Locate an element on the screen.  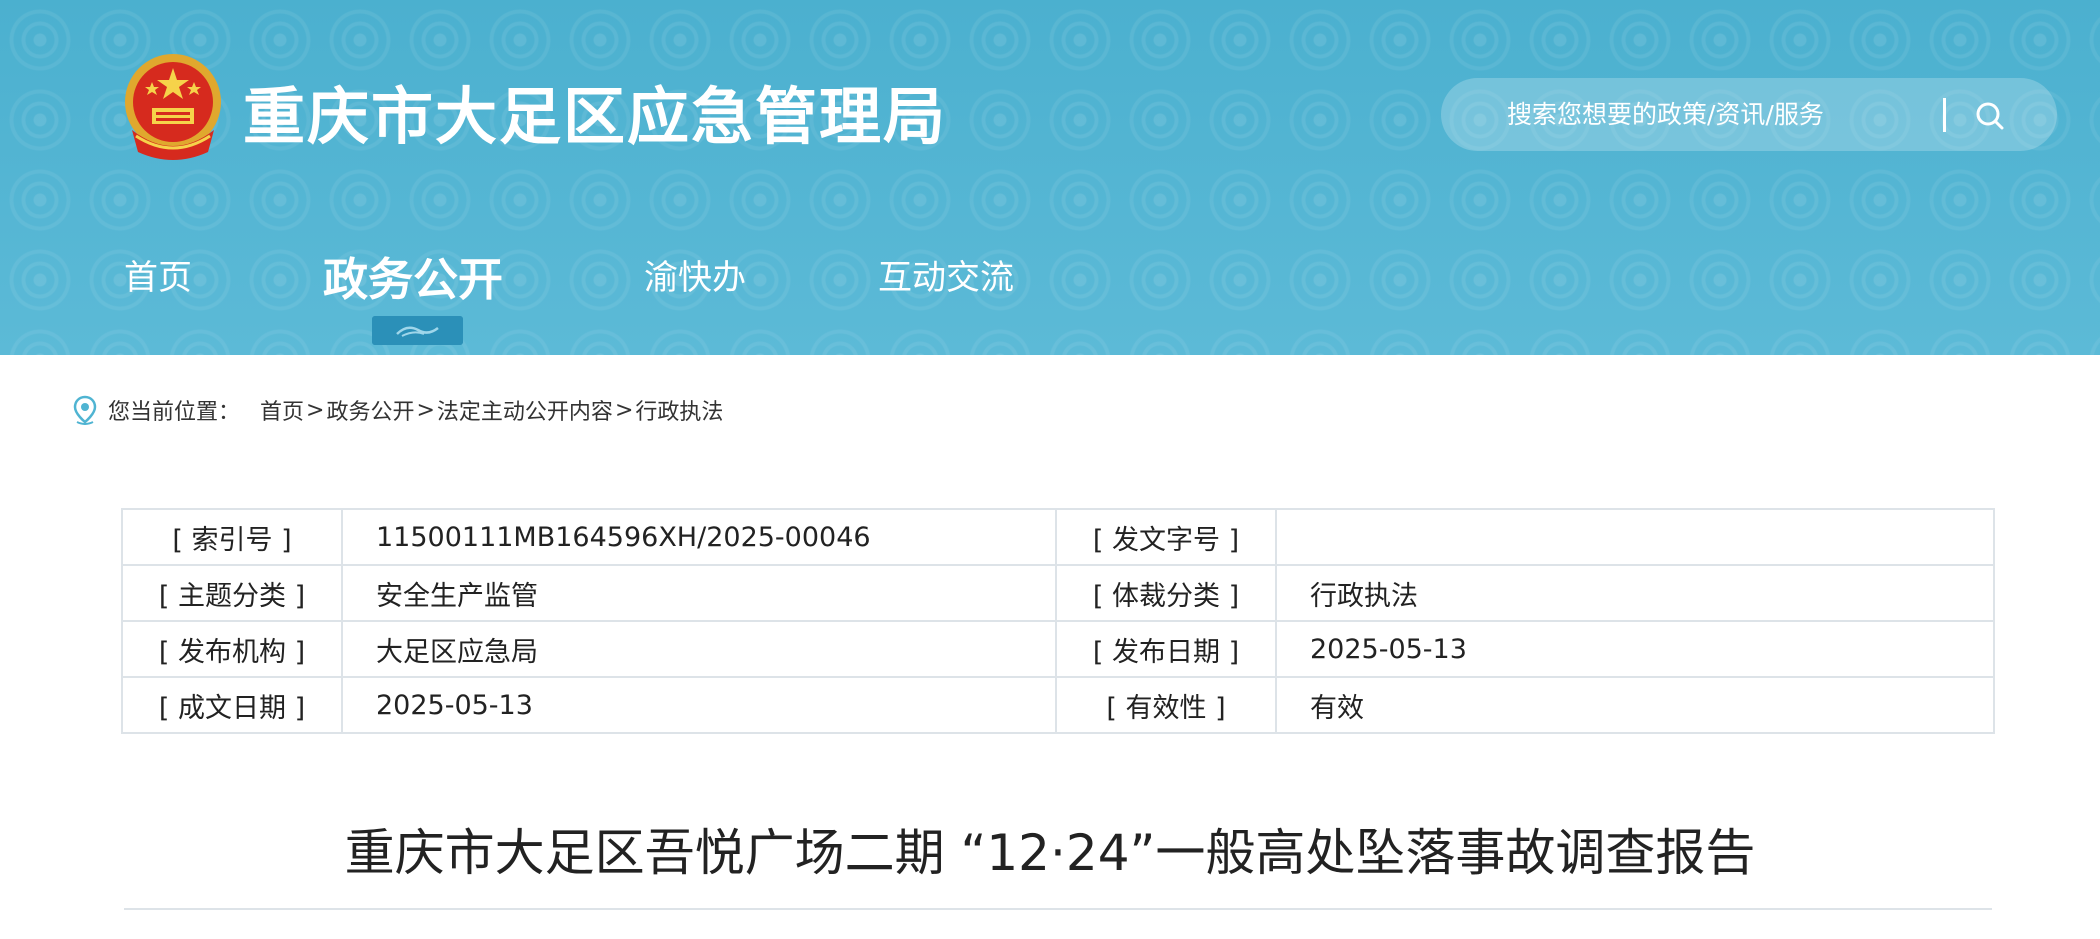
table-row: [ 发布机构 ] 大足区应急局 [ 发布日期 ] 2025-05-13 is located at coordinates (1058, 649).